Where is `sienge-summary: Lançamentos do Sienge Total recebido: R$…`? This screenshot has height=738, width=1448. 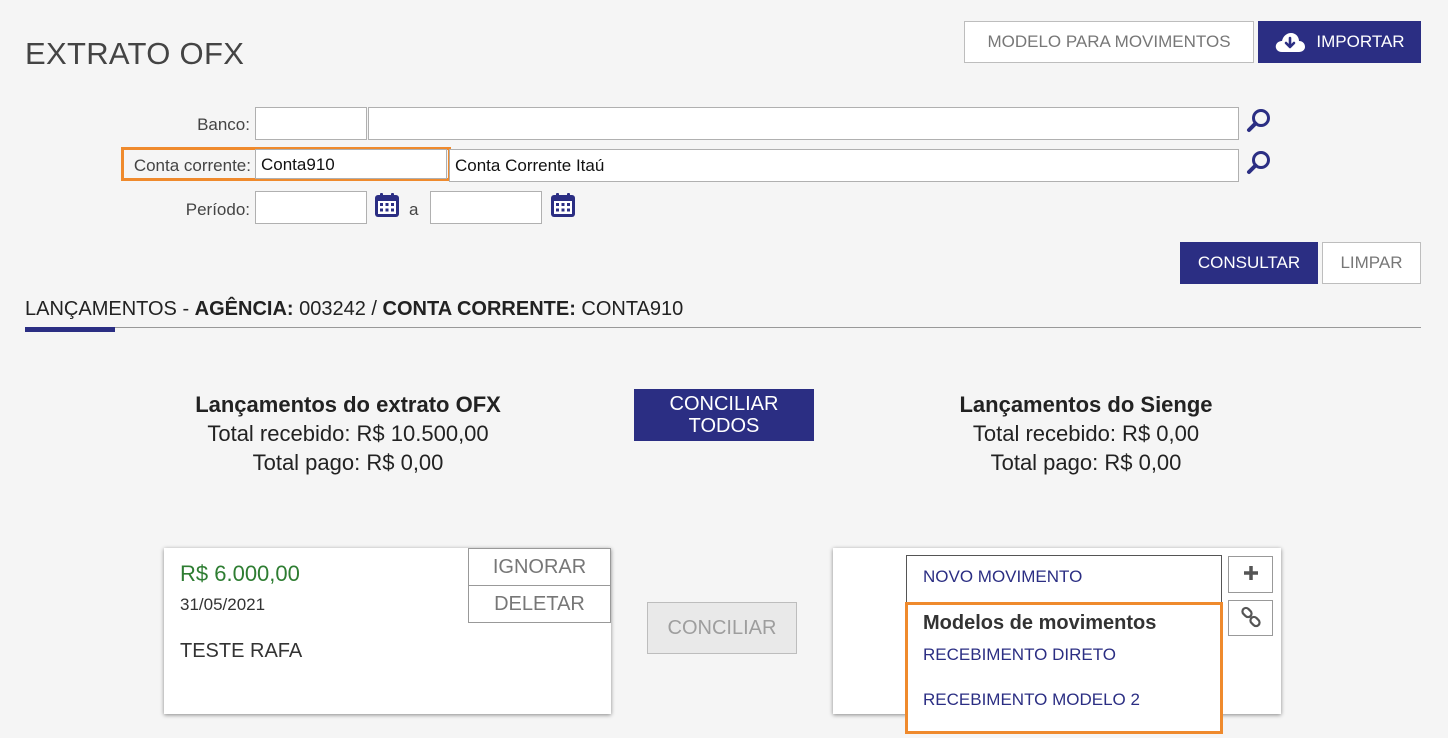
sienge-summary: Lançamentos do Sienge Total recebido: R$… is located at coordinates (1086, 433).